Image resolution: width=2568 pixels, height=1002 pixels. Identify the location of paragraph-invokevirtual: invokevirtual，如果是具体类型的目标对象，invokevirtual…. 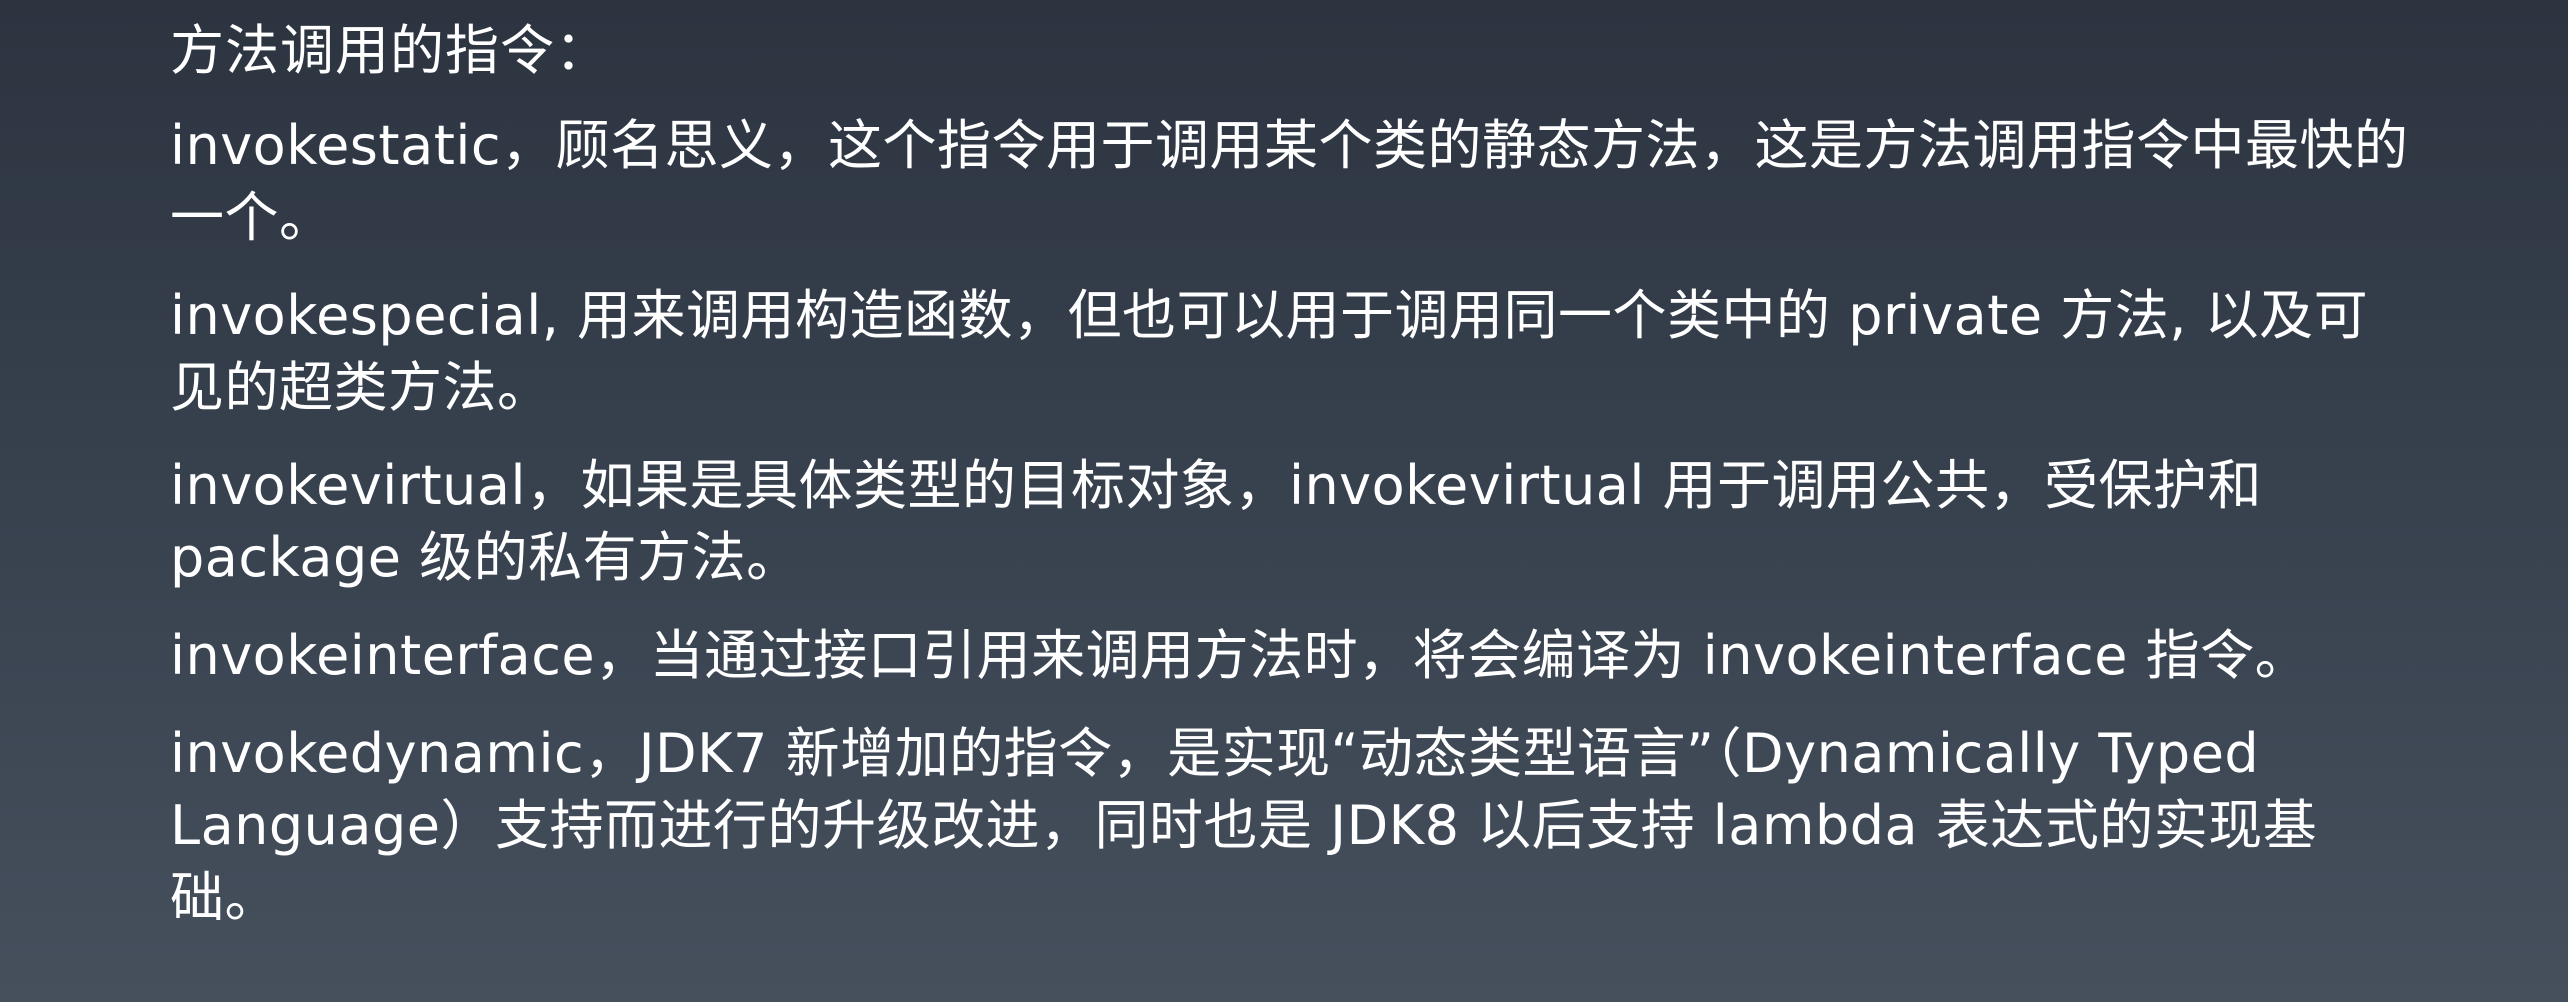
(1216, 521).